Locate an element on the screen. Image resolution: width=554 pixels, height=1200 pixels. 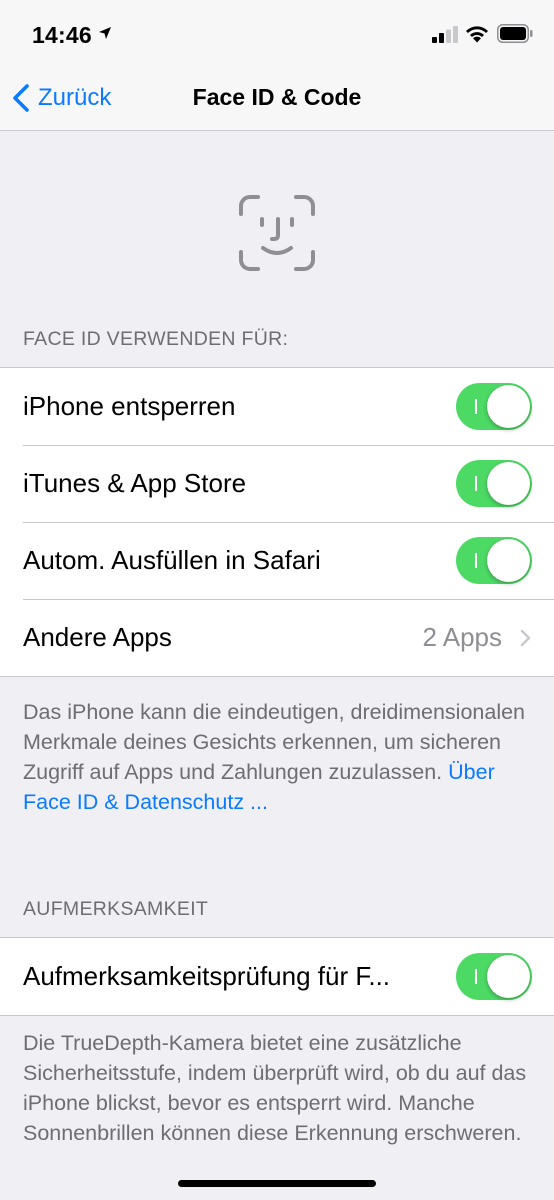
itunes-app-store-toggle is located at coordinates (494, 483).